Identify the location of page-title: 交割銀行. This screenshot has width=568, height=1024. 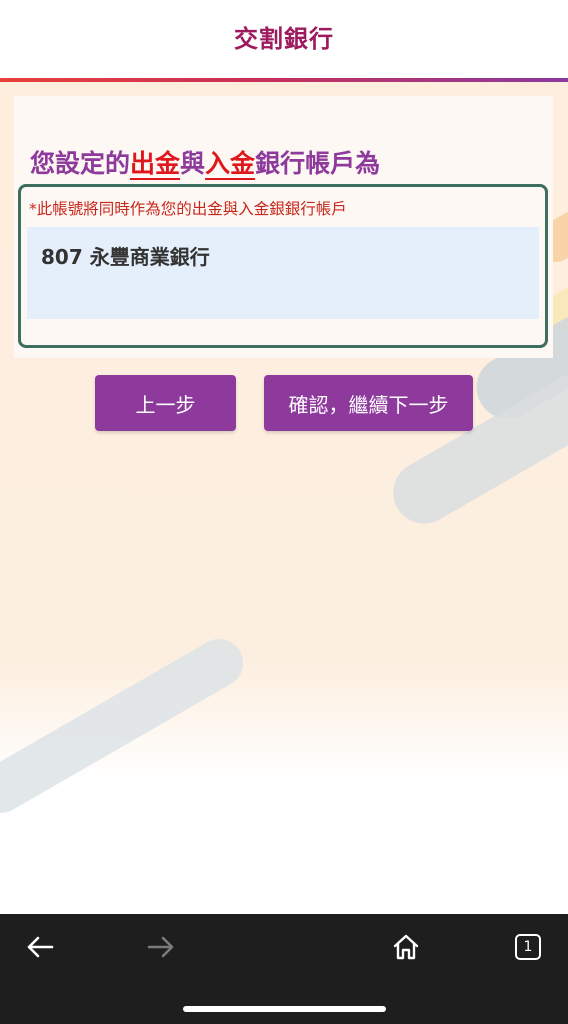
(284, 38).